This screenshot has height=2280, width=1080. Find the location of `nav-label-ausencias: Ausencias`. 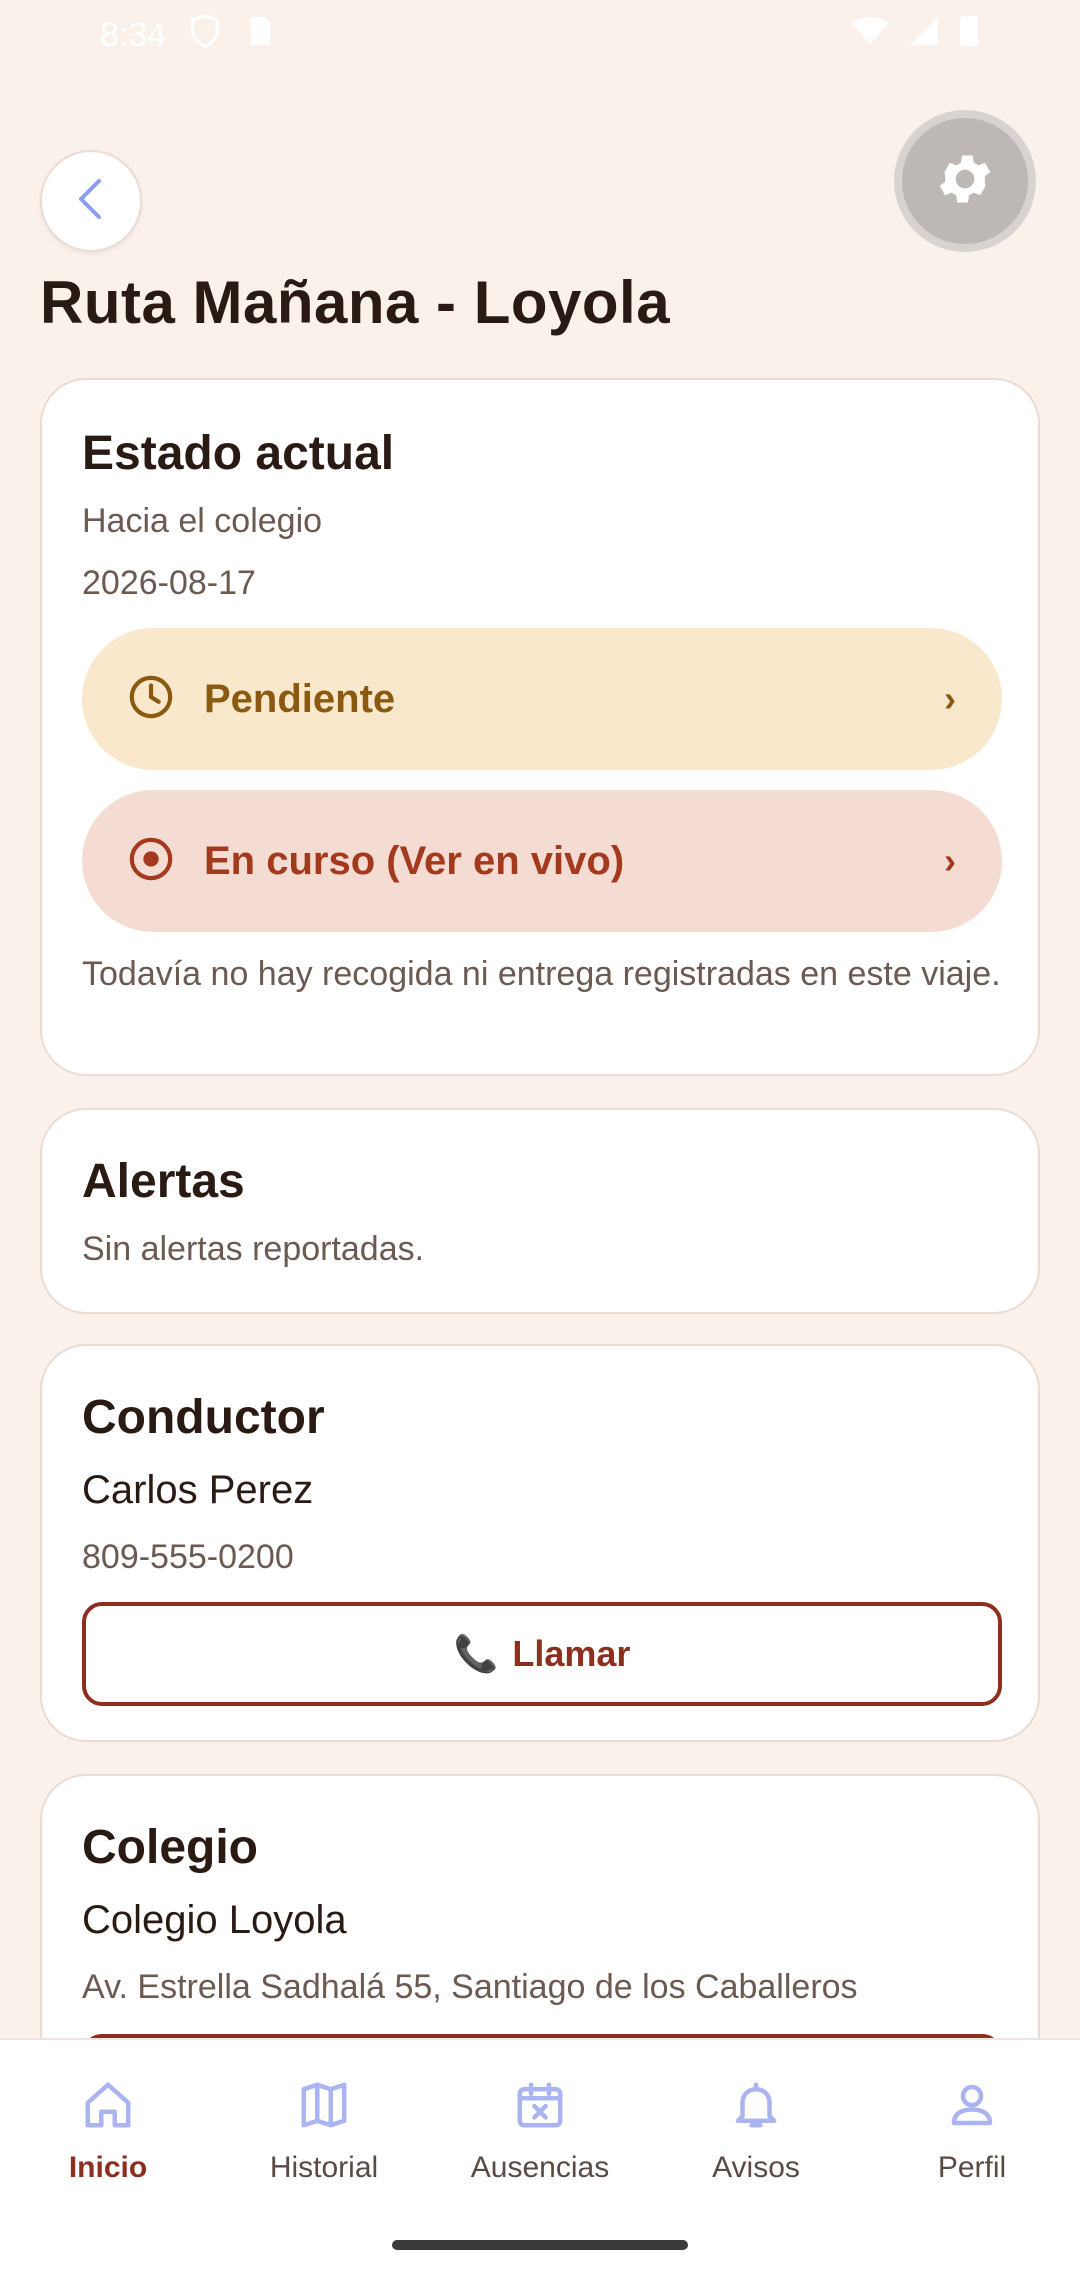

nav-label-ausencias: Ausencias is located at coordinates (540, 2167).